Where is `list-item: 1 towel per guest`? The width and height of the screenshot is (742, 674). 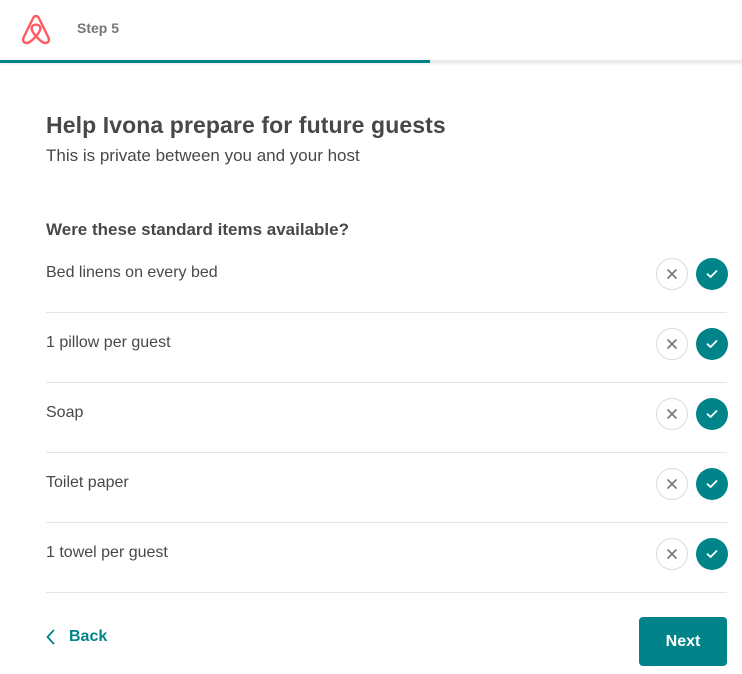 list-item: 1 towel per guest is located at coordinates (387, 558).